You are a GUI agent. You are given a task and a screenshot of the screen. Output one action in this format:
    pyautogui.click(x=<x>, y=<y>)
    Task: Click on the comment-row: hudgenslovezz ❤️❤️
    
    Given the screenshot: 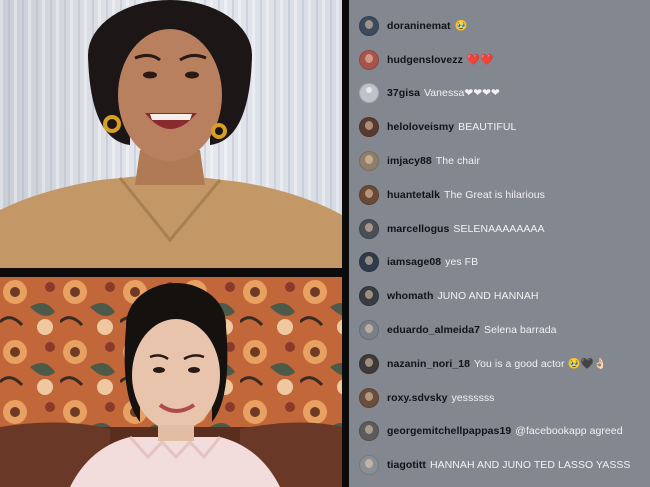 What is the action you would take?
    pyautogui.click(x=499, y=60)
    